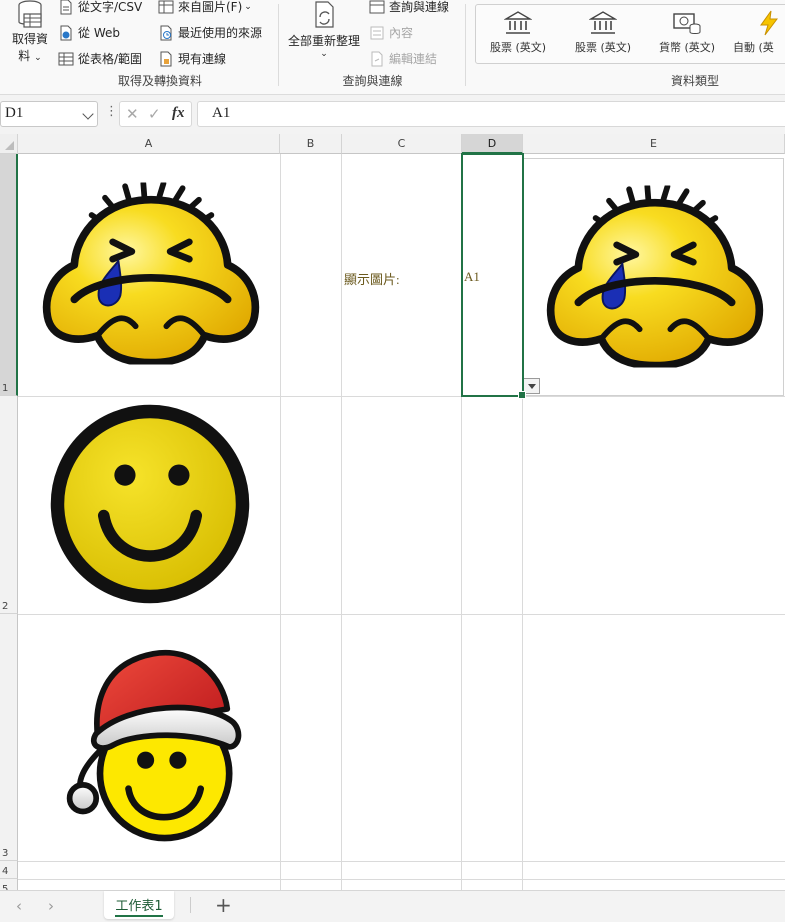 This screenshot has height=922, width=785. I want to click on more-options-icon: ⋮, so click(111, 111).